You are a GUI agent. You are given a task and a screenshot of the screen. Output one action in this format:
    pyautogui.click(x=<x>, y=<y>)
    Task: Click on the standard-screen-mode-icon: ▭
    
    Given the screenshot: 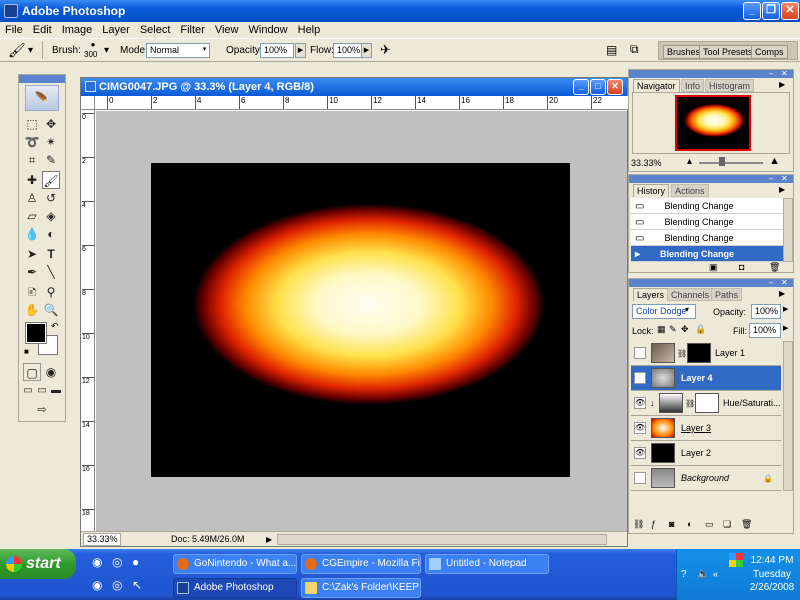 What is the action you would take?
    pyautogui.click(x=28, y=391)
    